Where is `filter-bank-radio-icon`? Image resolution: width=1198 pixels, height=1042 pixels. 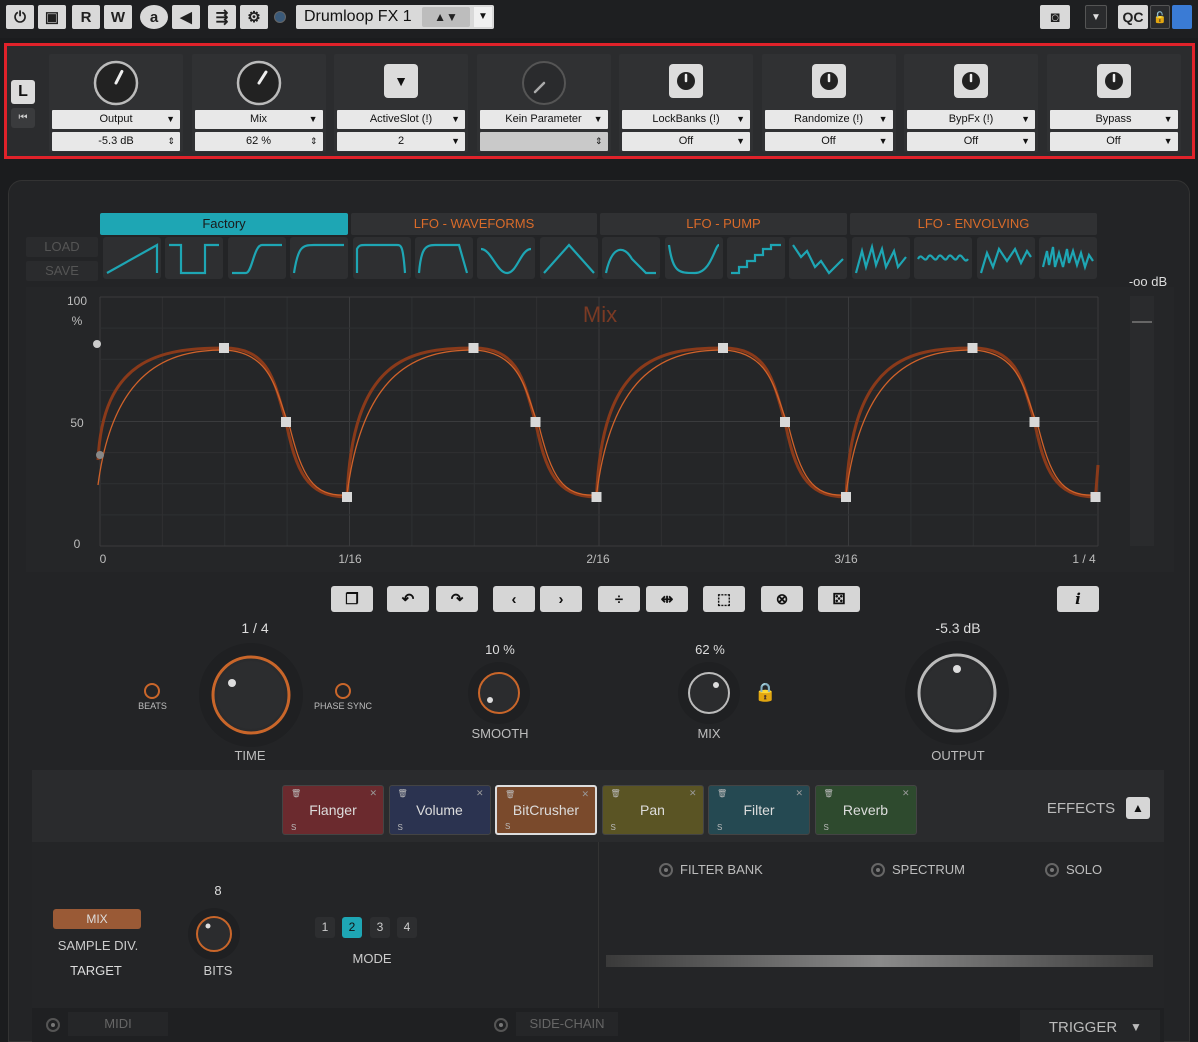 filter-bank-radio-icon is located at coordinates (666, 870).